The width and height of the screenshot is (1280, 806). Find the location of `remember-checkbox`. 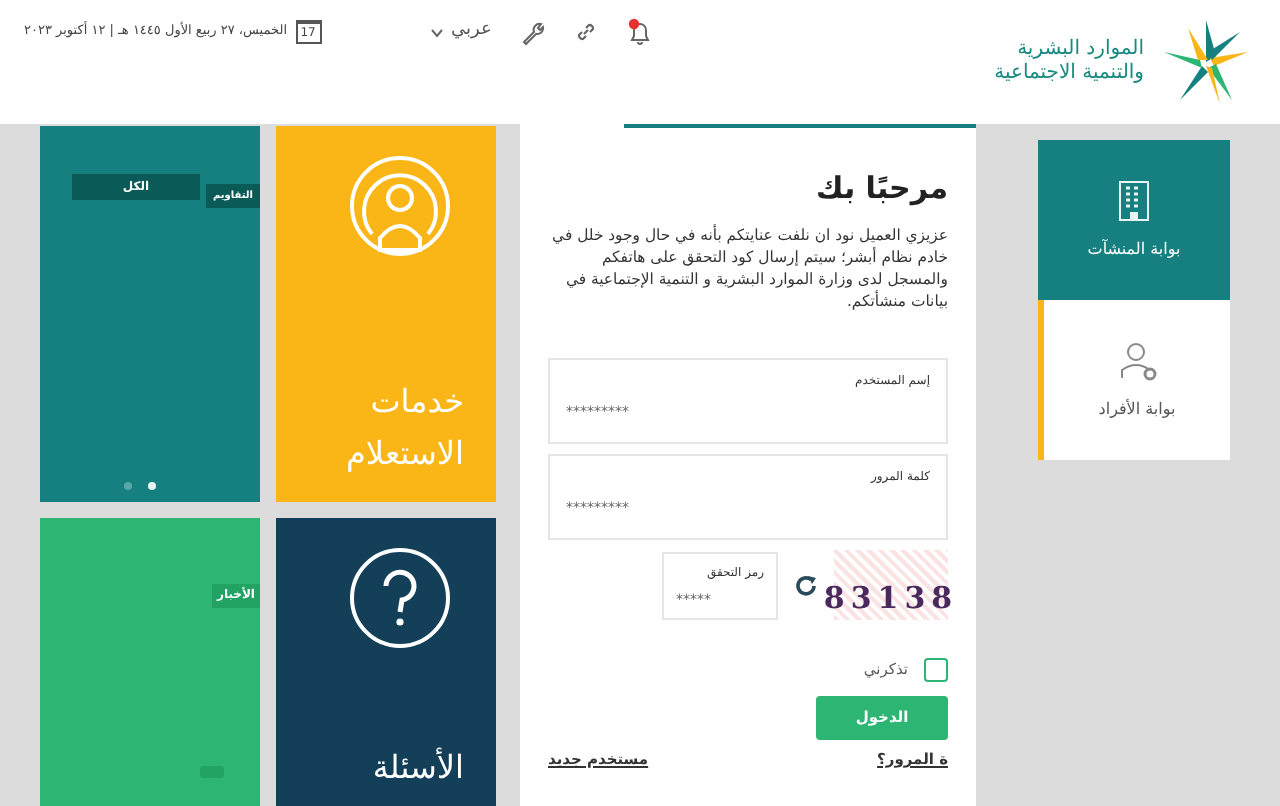

remember-checkbox is located at coordinates (936, 670).